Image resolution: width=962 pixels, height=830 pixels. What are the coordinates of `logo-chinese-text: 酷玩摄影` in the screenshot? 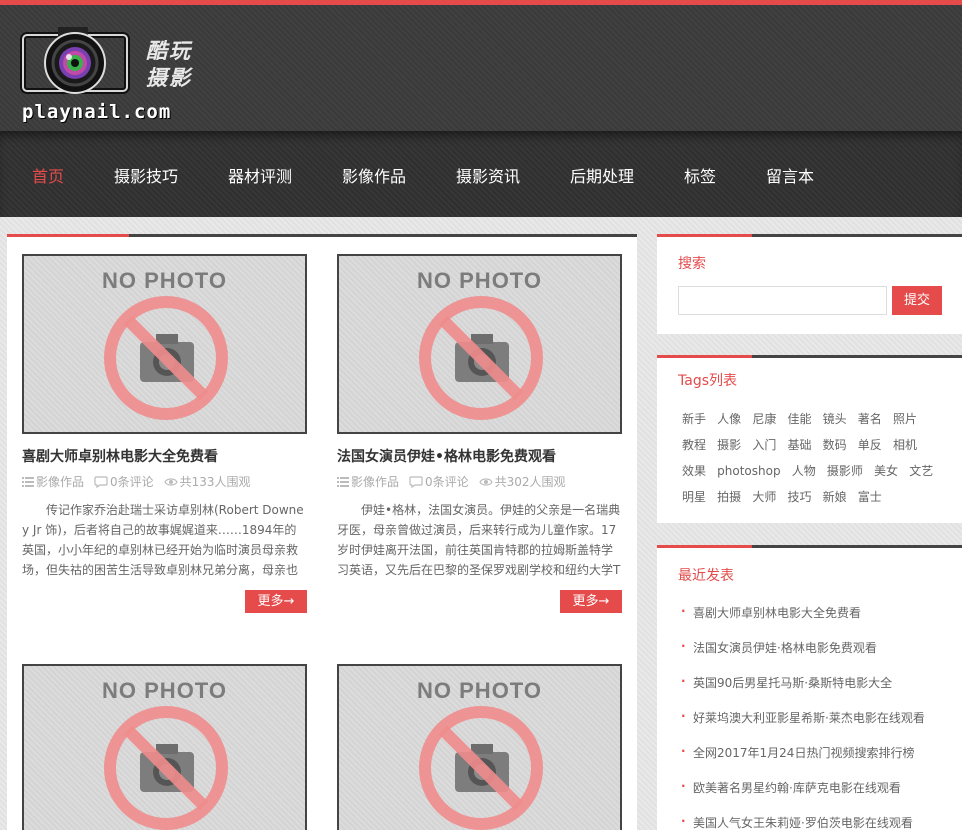 It's located at (169, 64).